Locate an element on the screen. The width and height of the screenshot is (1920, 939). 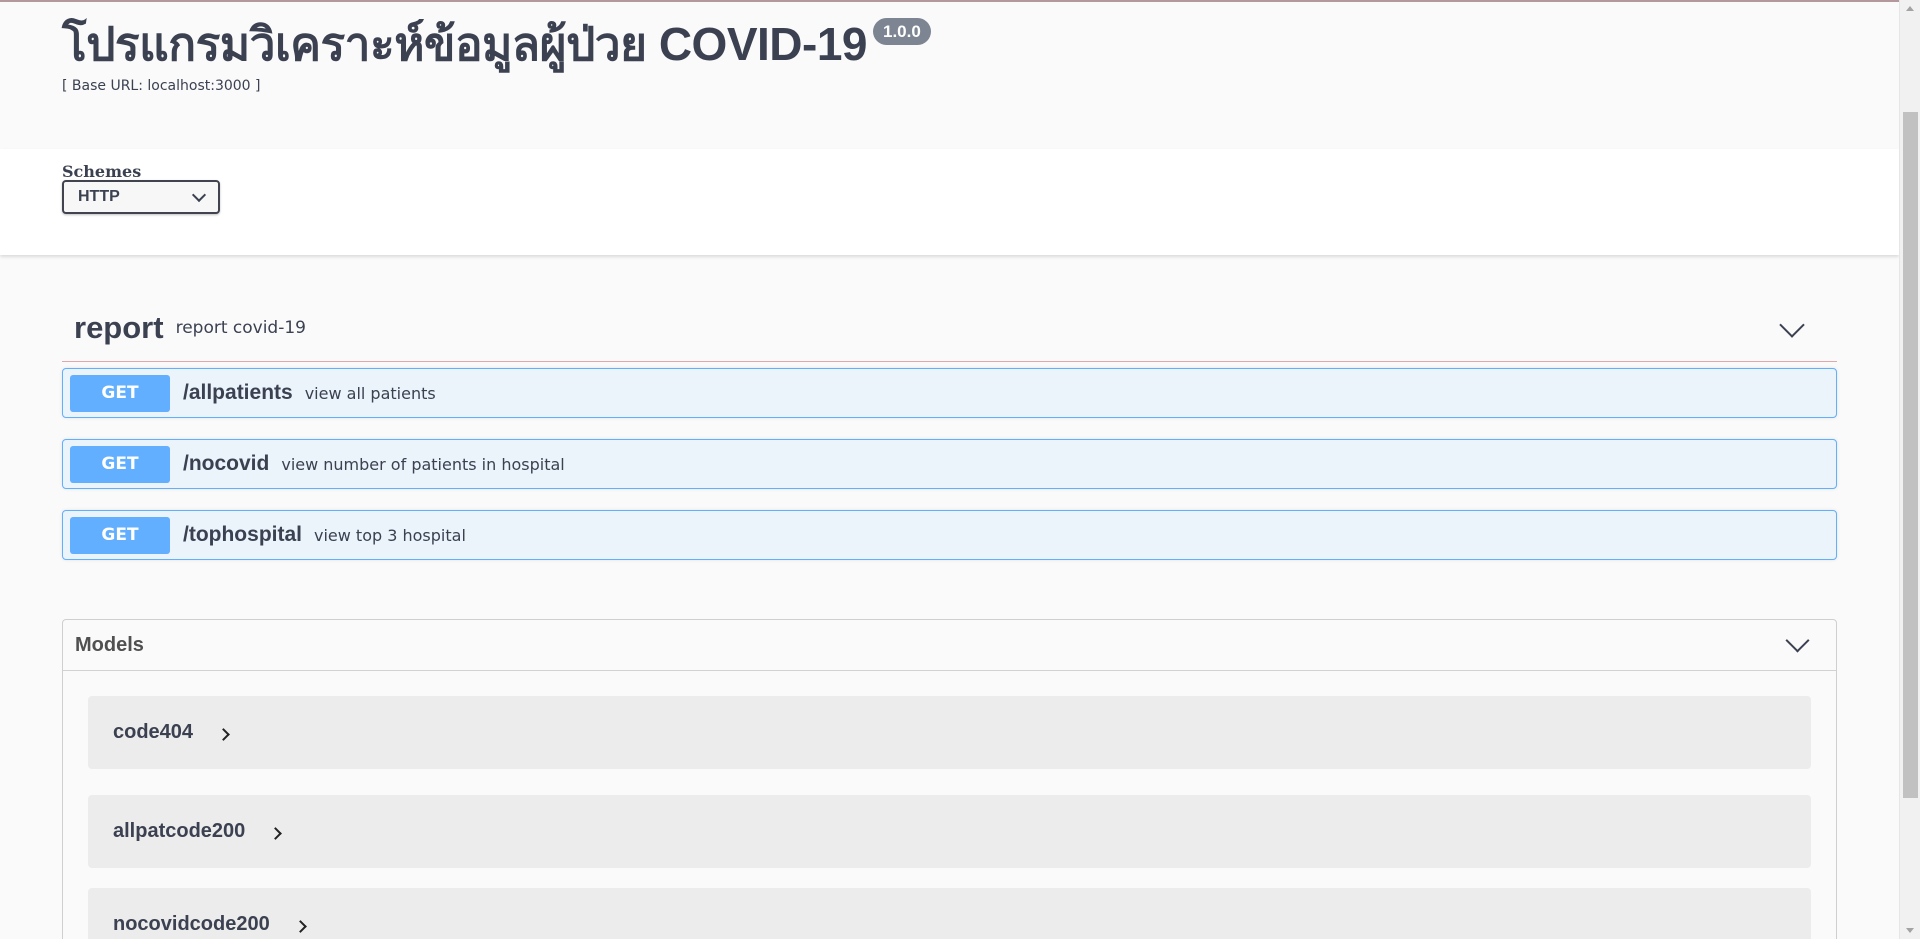
model-name: code404 is located at coordinates (153, 732).